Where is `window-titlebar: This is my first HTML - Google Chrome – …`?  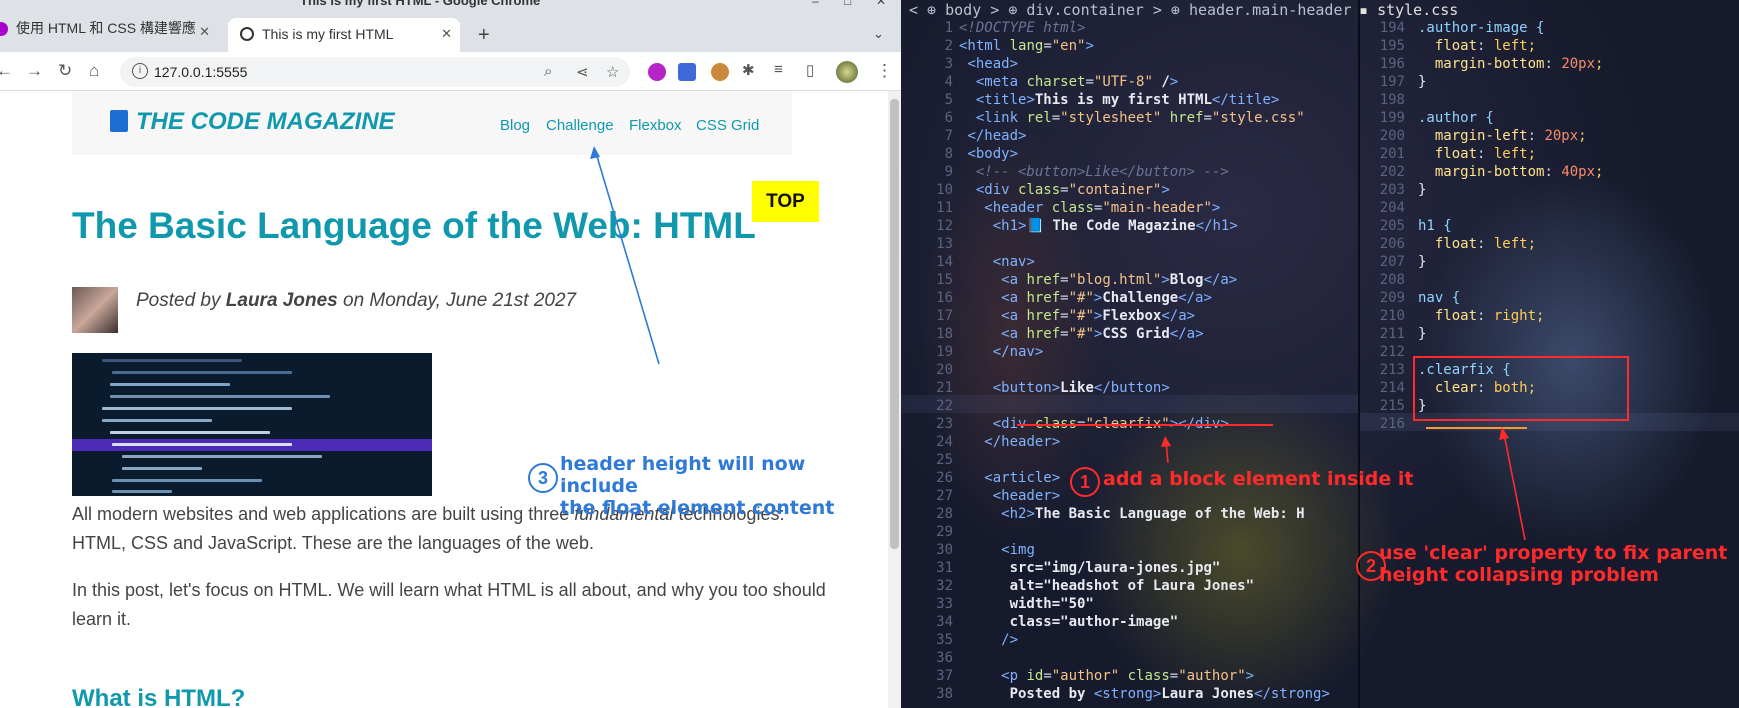
window-titlebar: This is my first HTML - Google Chrome – … is located at coordinates (450, 5).